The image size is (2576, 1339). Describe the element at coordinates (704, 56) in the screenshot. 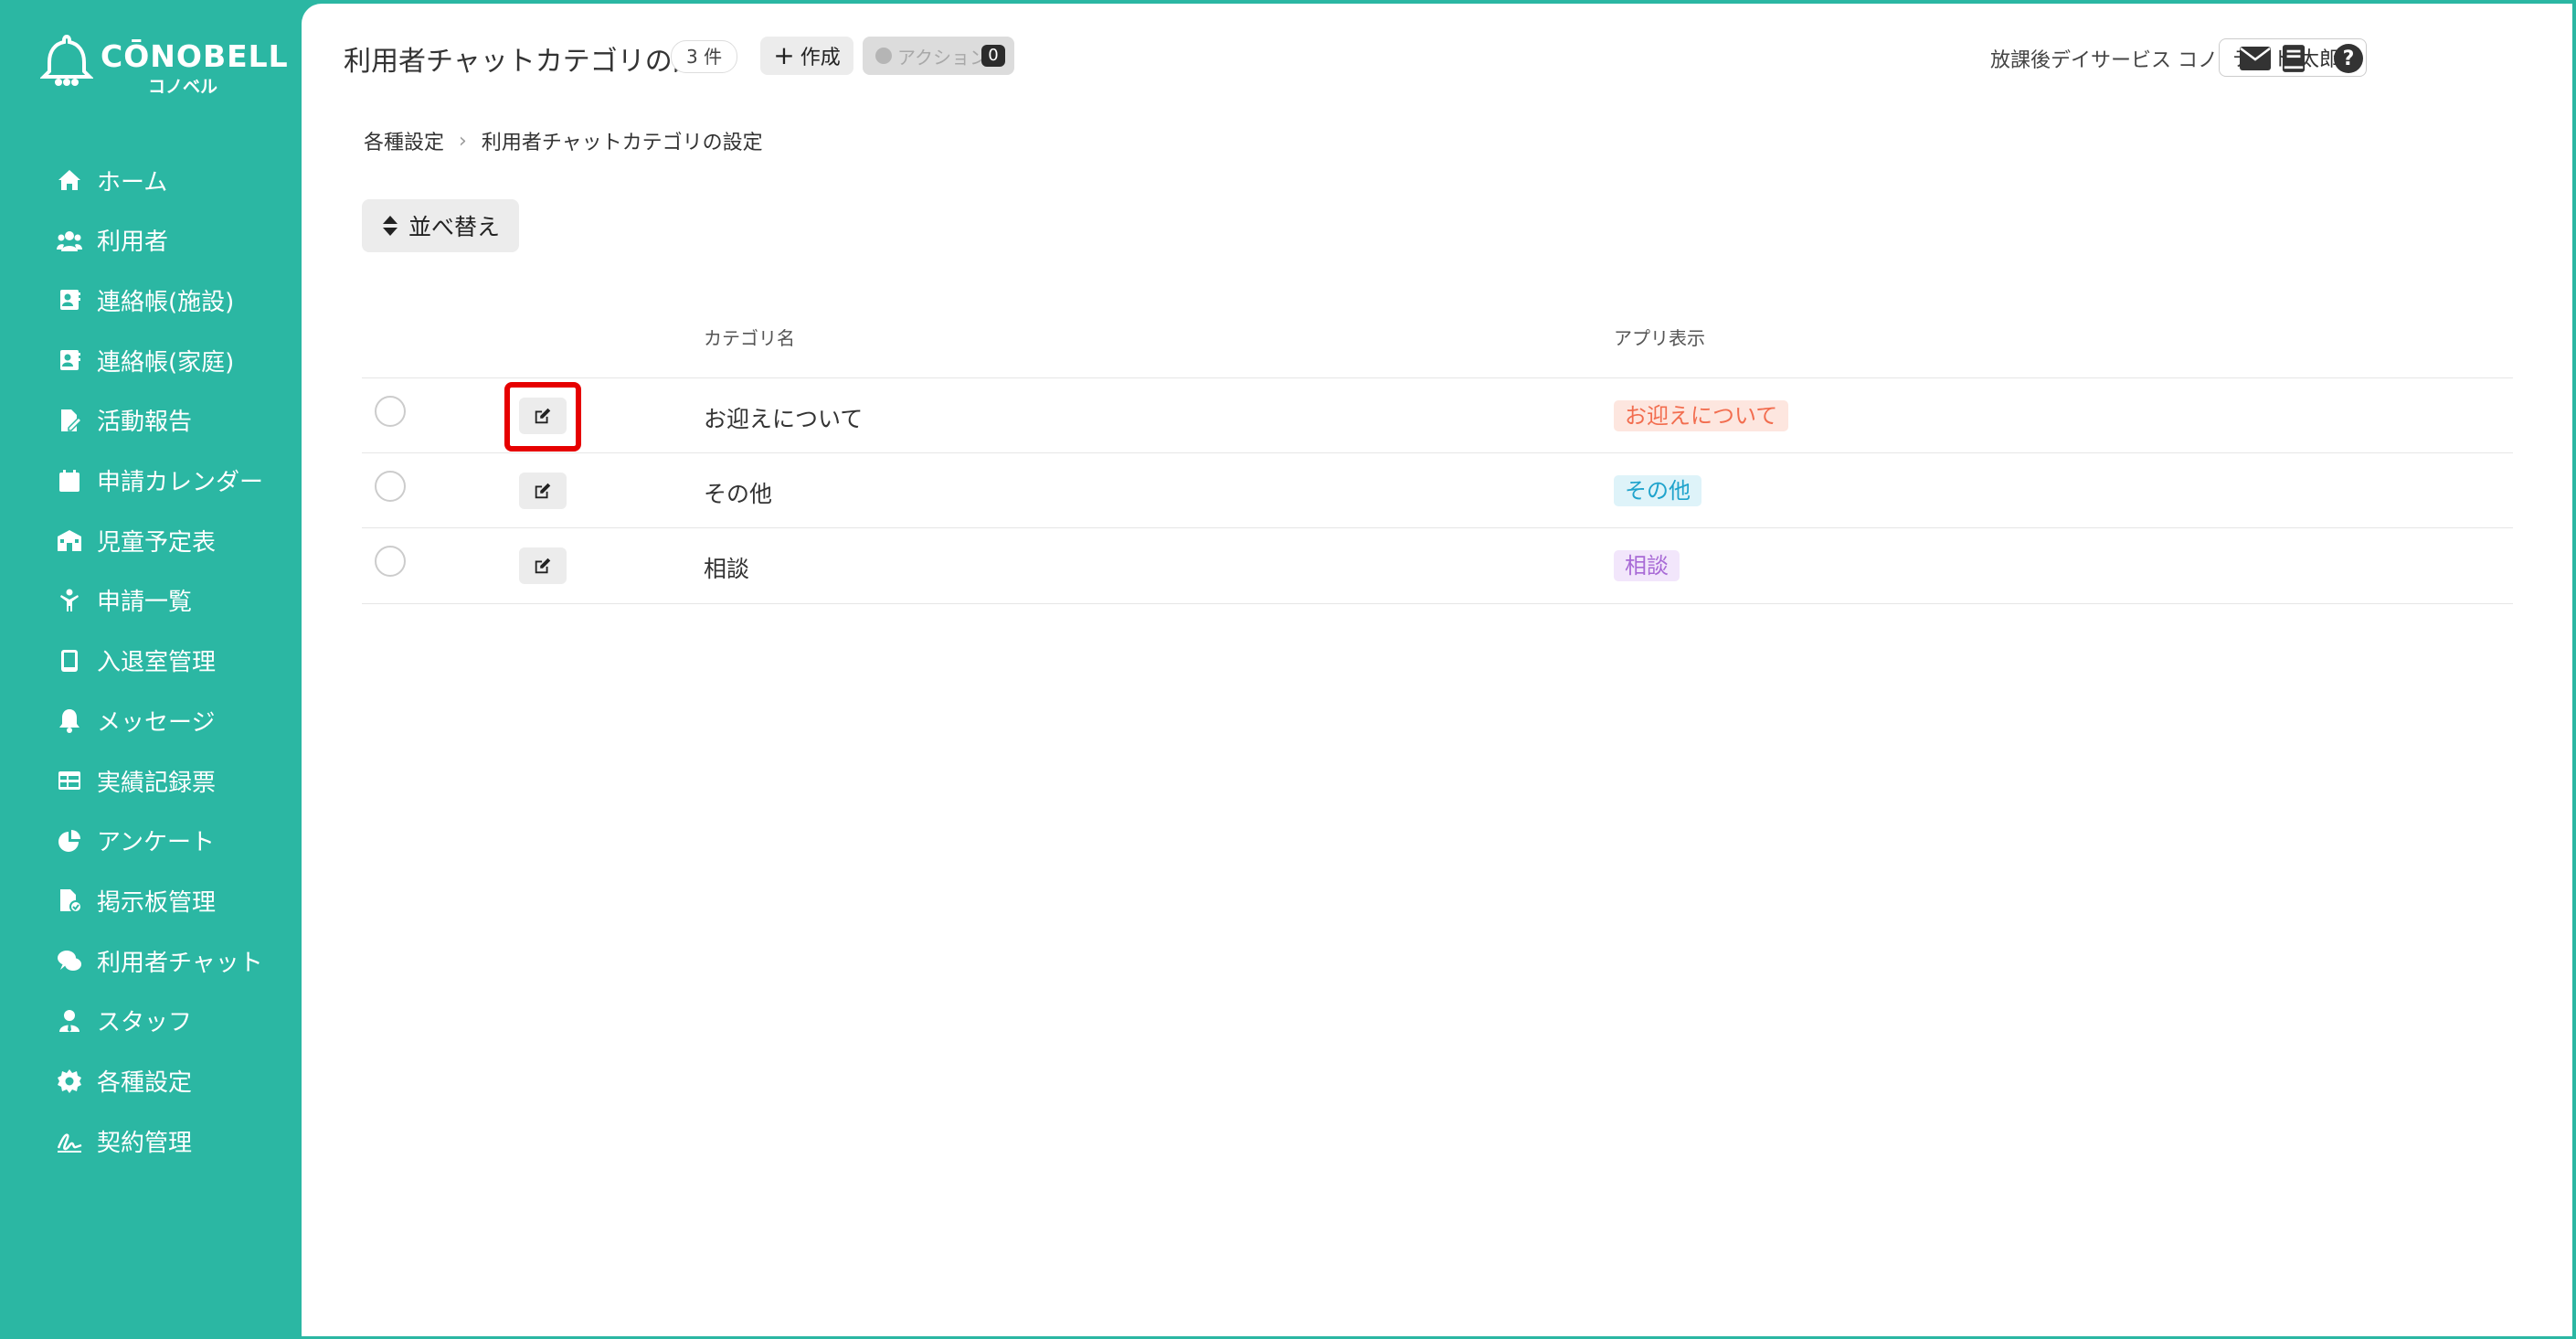

I see `count-badge: 3 件` at that location.